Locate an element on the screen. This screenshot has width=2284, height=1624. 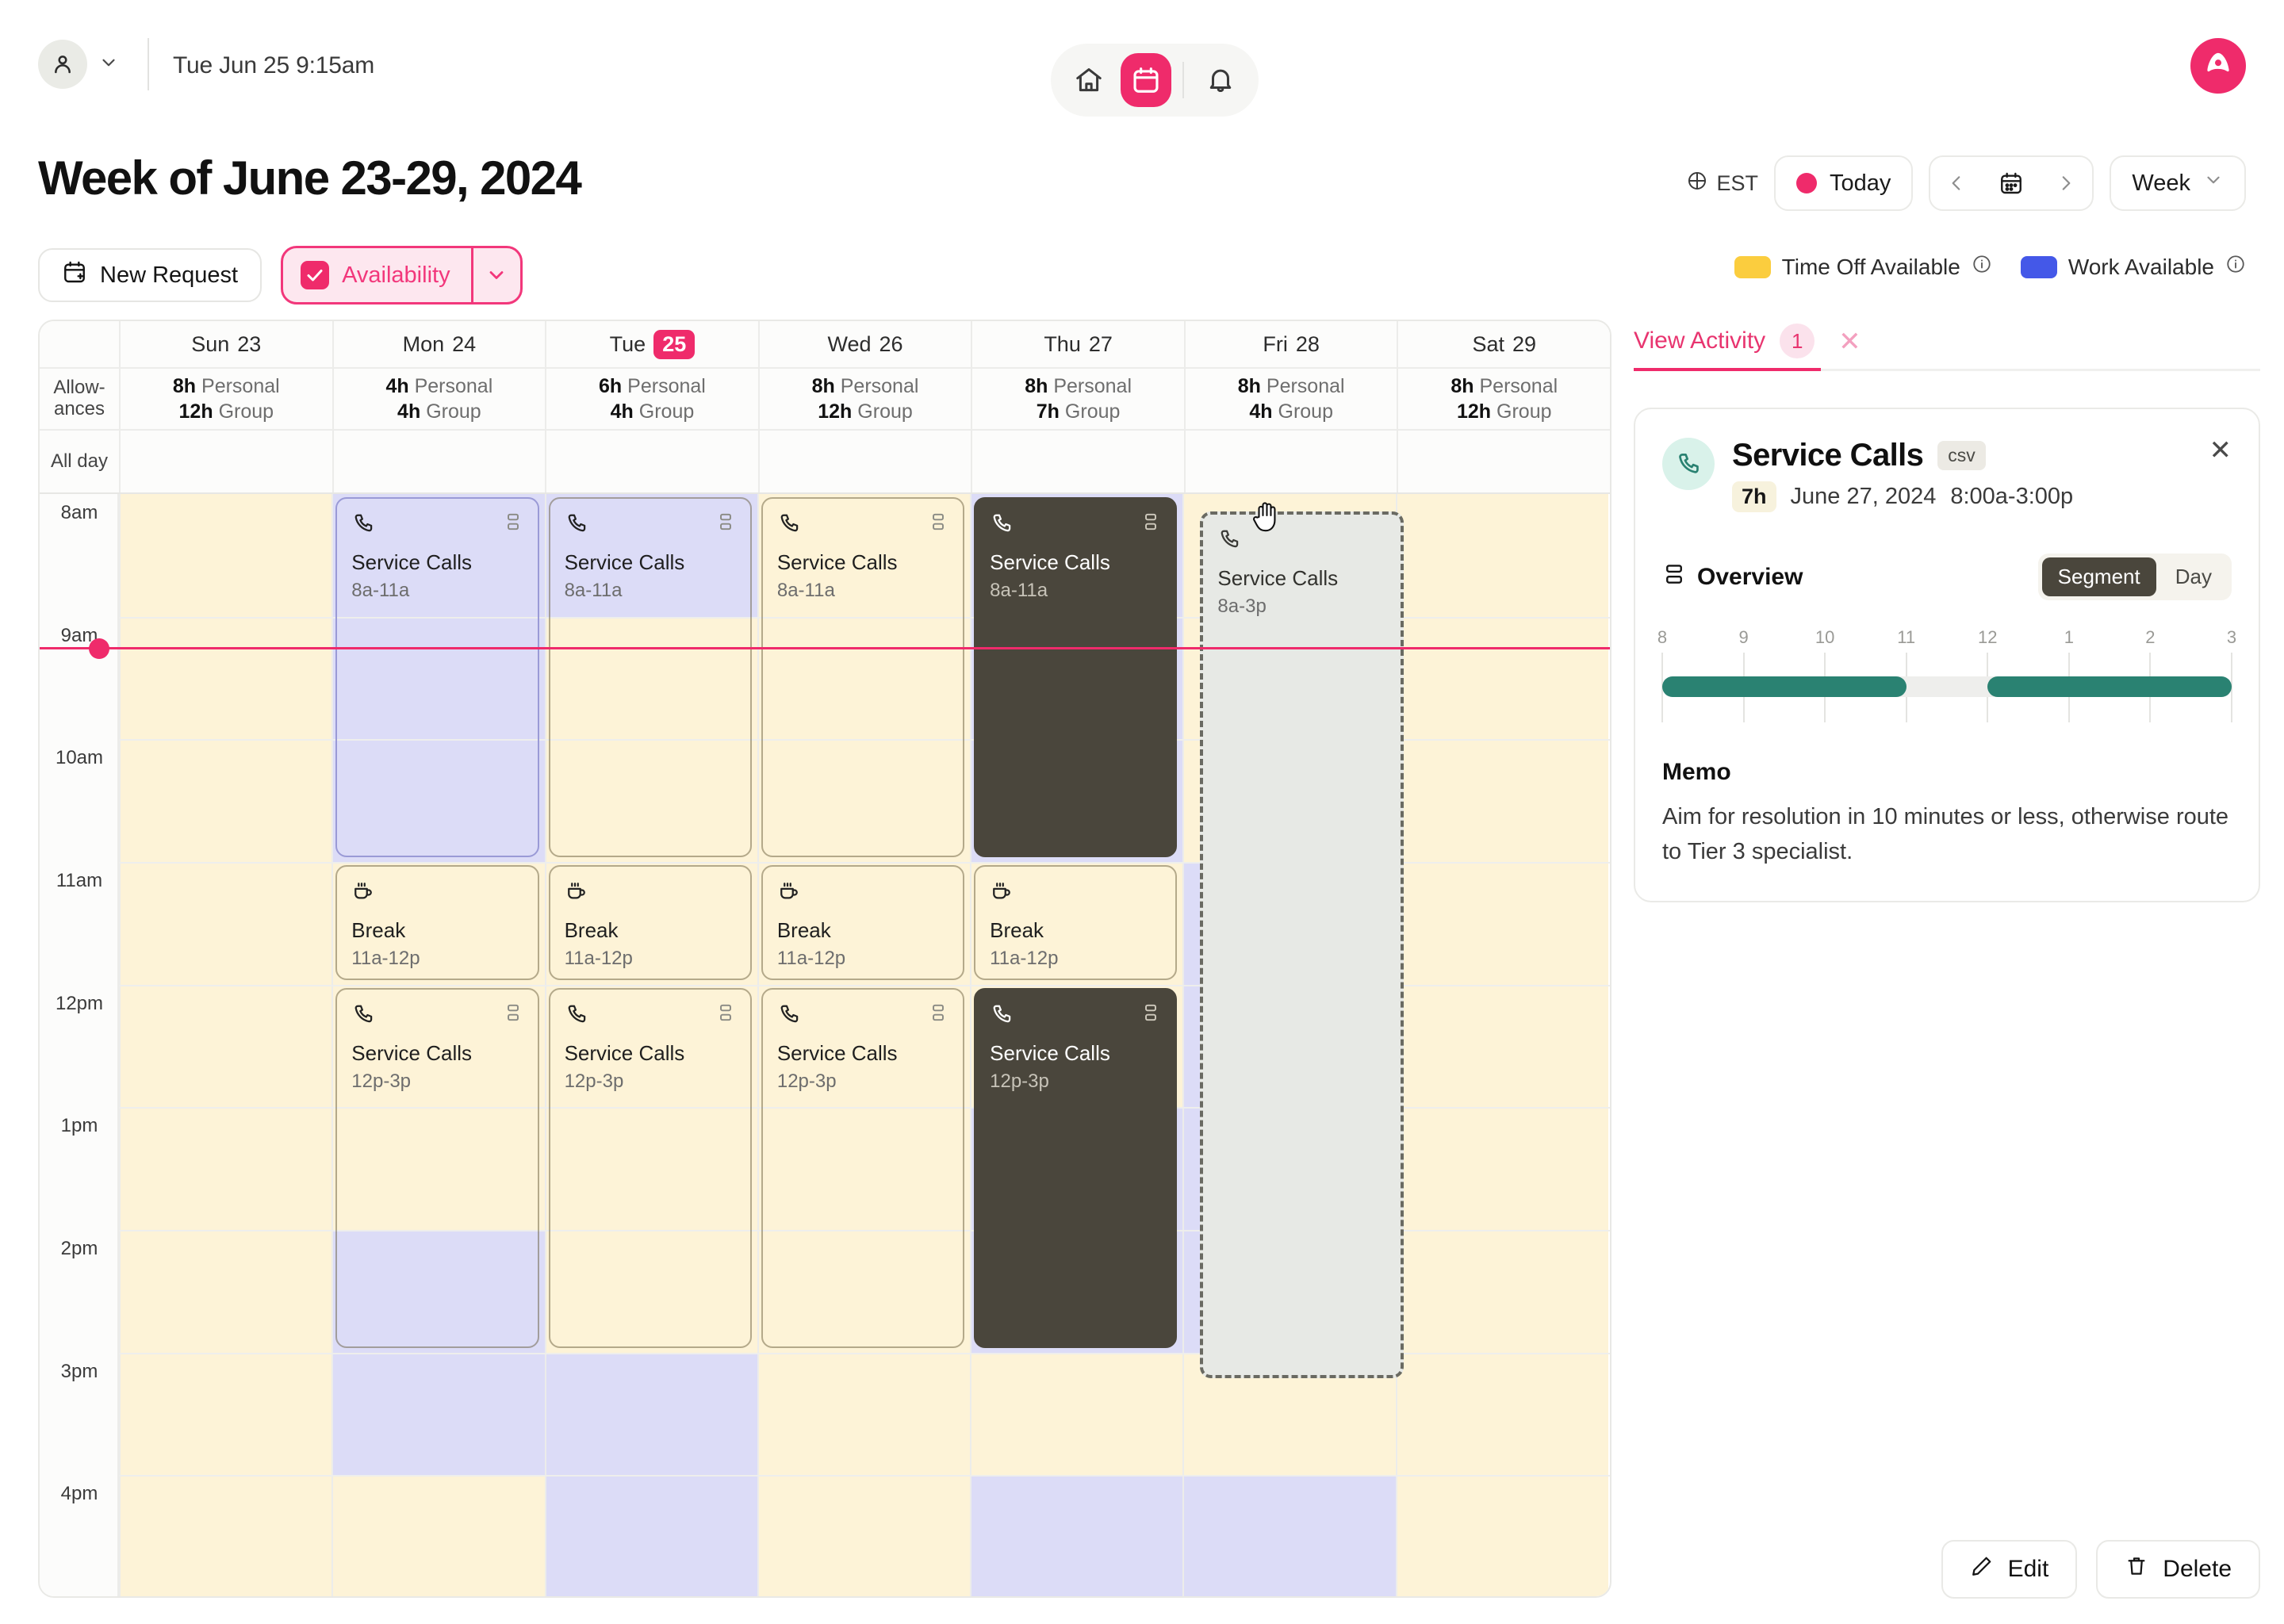
panel-close-icon: ✕ is located at coordinates (1849, 342).